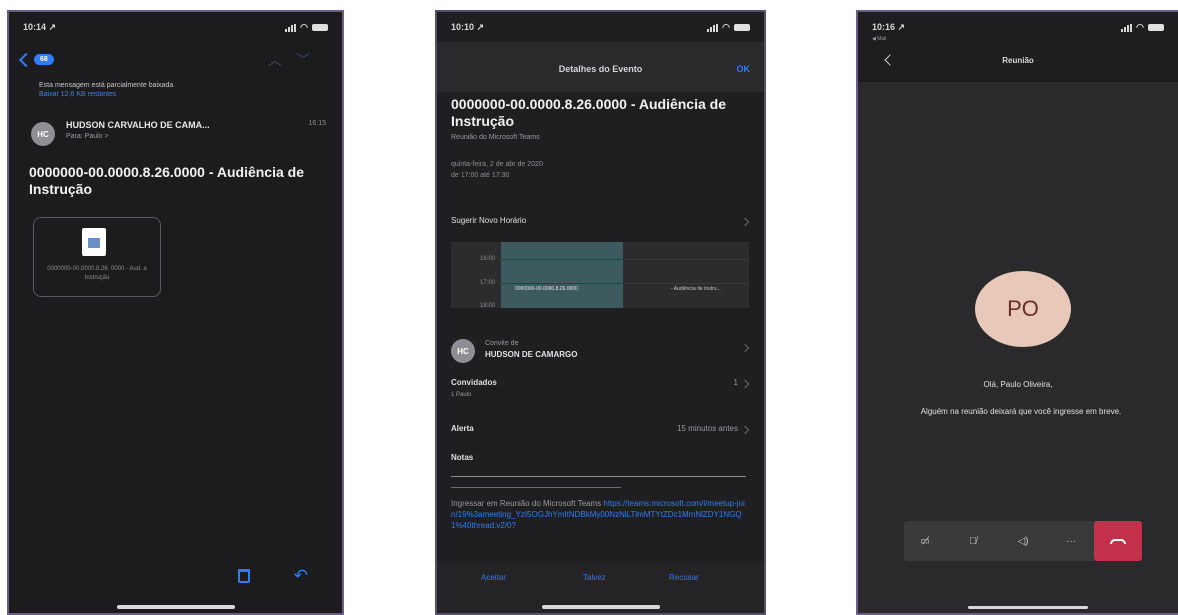 Image resolution: width=1178 pixels, height=615 pixels. What do you see at coordinates (317, 123) in the screenshot?
I see `message-time: 16:15` at bounding box center [317, 123].